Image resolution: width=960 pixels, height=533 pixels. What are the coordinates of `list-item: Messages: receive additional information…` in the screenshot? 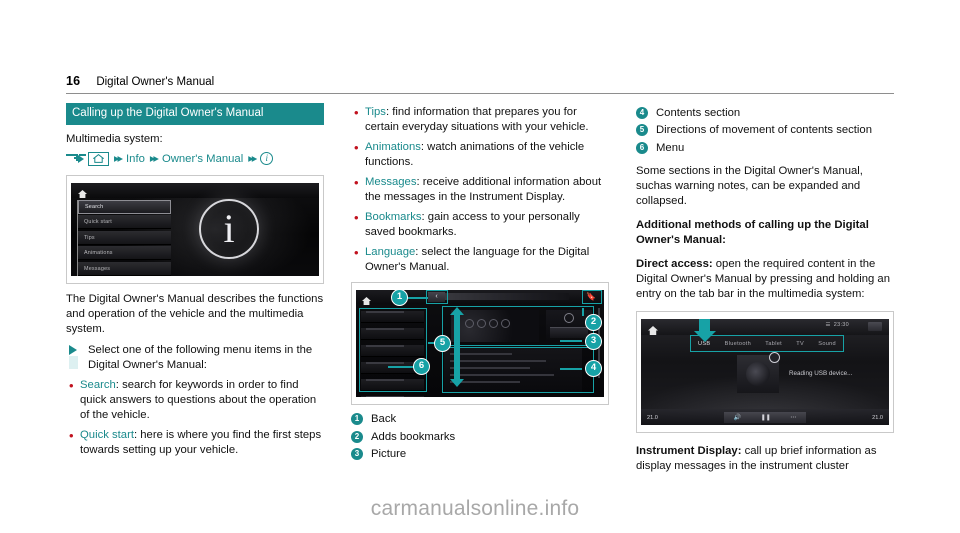 It's located at (480, 189).